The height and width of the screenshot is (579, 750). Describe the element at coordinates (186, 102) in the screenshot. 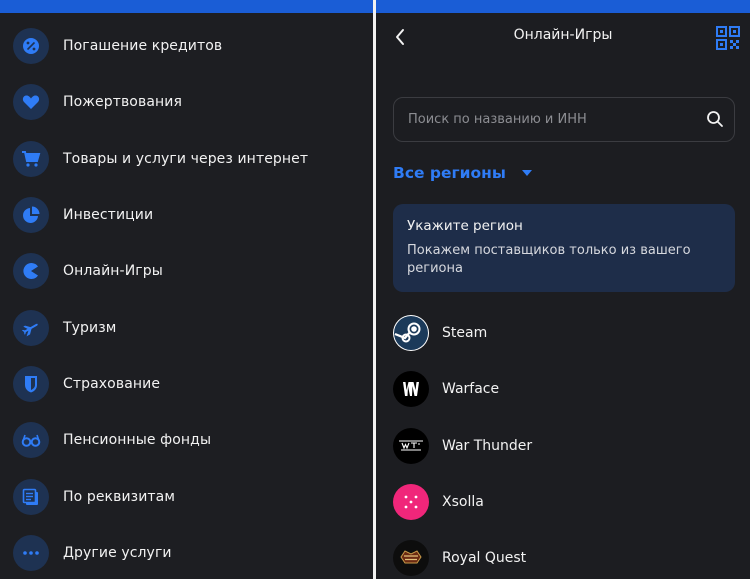

I see `menu-item-donations: Пожертвования` at that location.